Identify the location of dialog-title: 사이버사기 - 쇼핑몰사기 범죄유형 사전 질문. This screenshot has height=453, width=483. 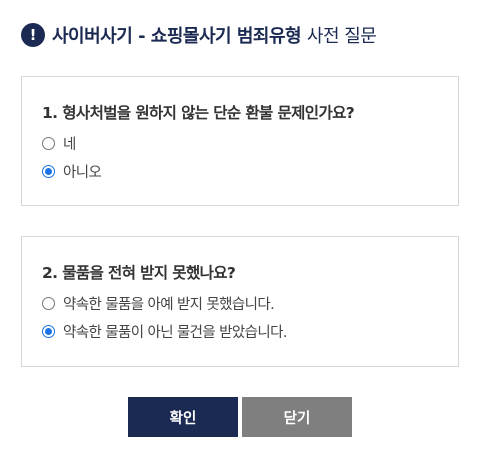
(214, 35).